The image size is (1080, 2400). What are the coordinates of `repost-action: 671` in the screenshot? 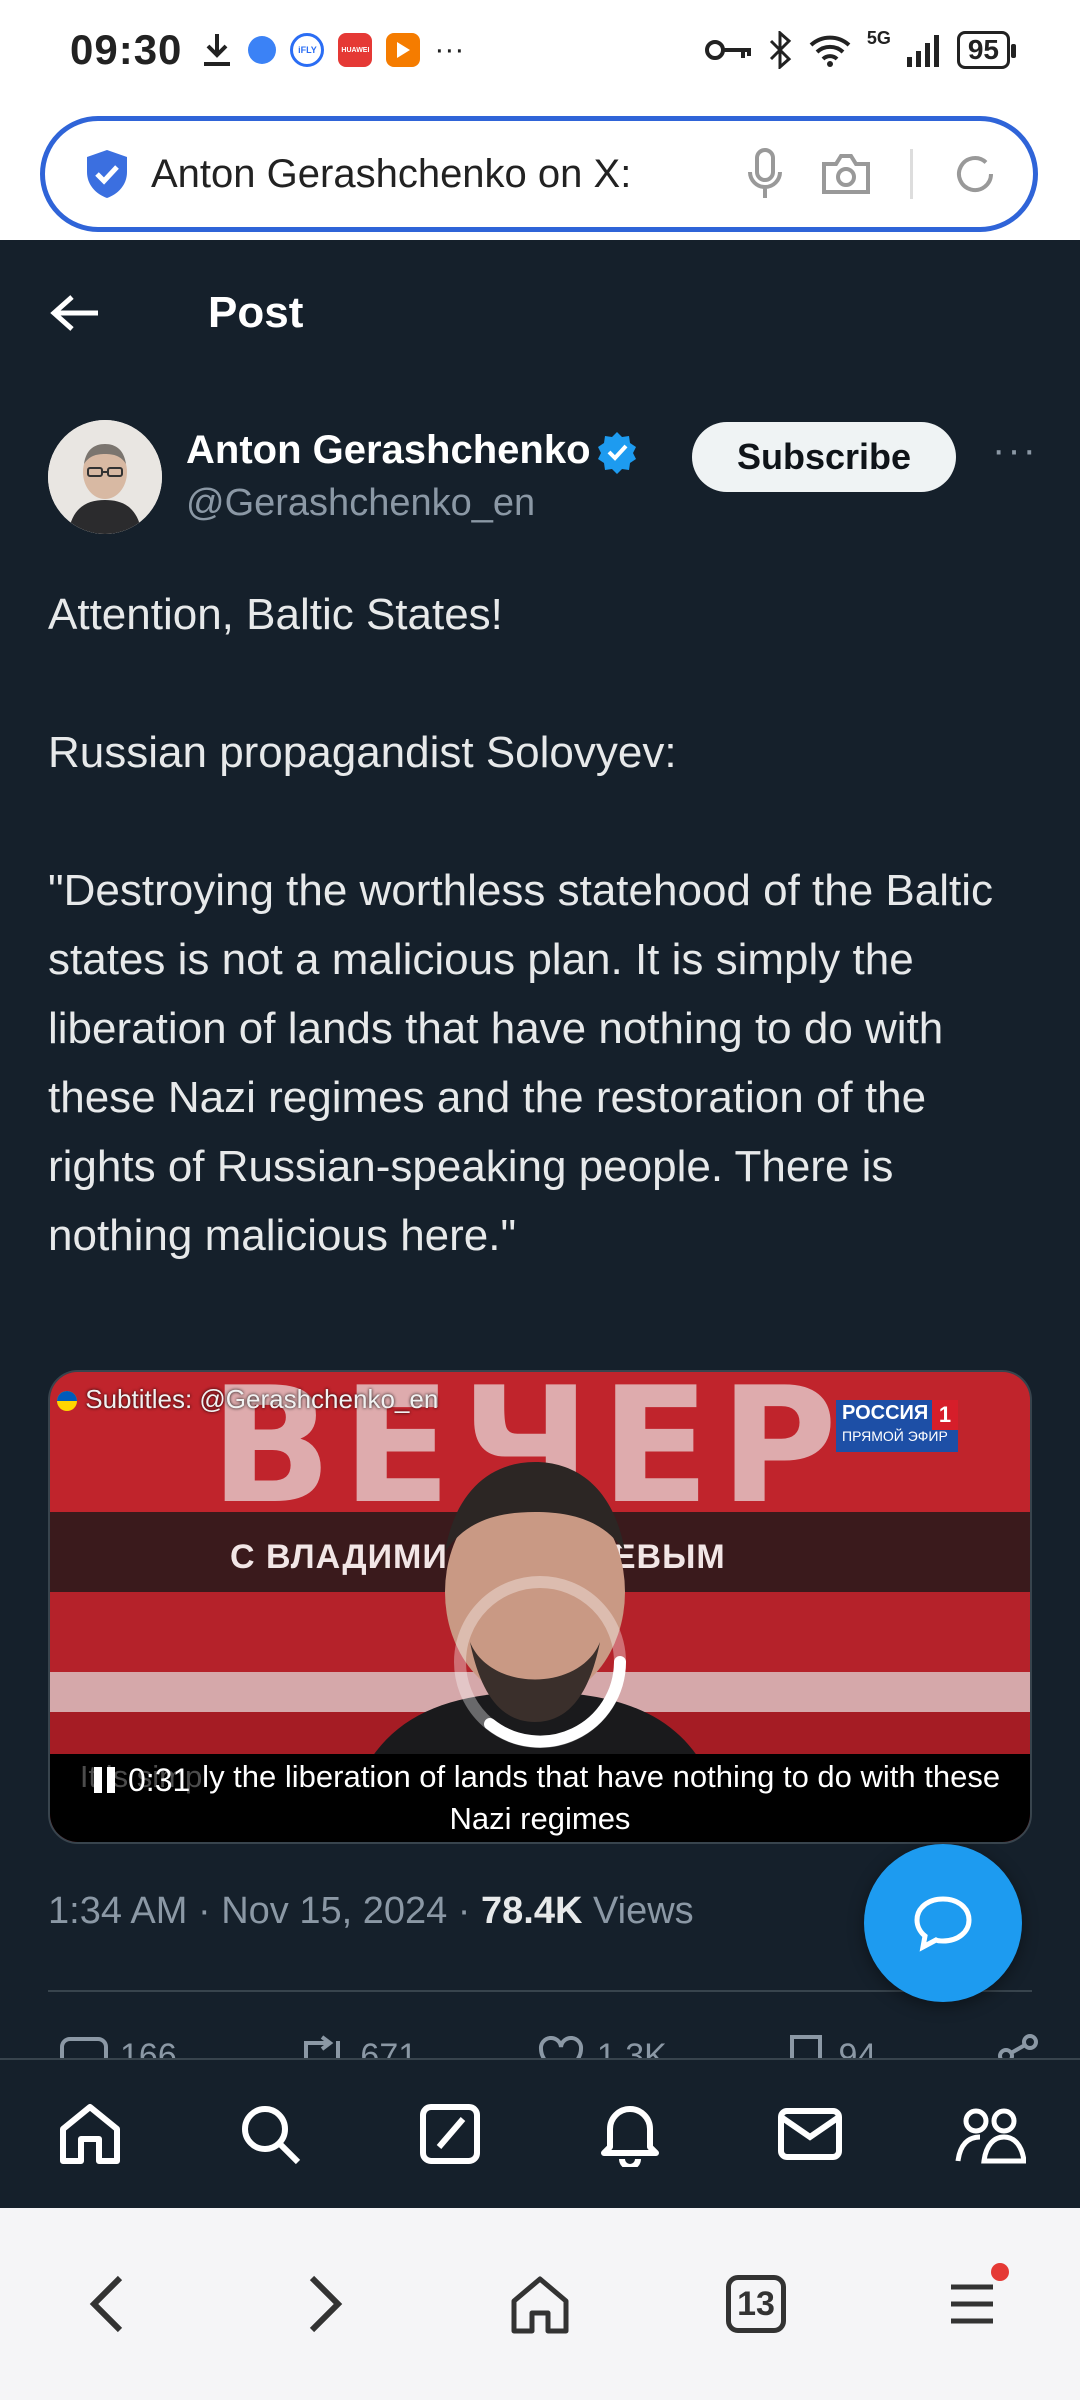 It's located at (356, 2042).